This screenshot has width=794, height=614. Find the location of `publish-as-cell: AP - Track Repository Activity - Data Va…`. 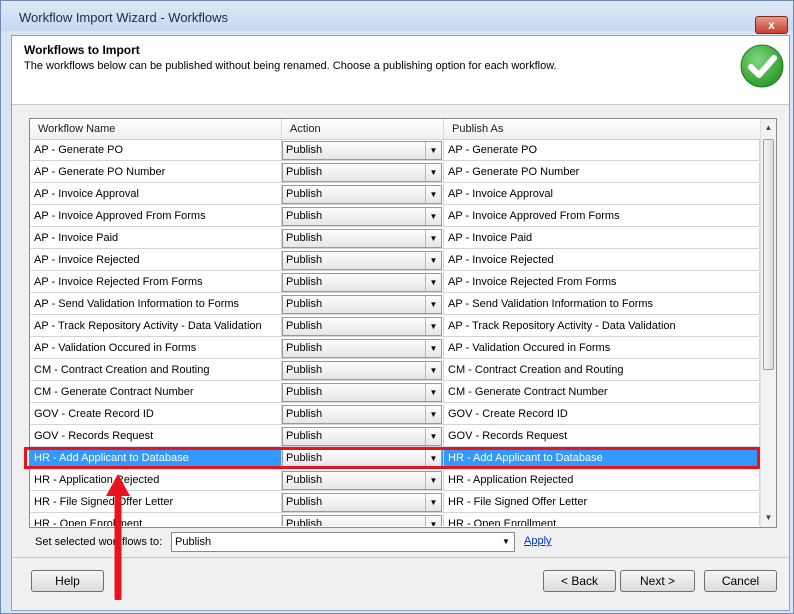

publish-as-cell: AP - Track Repository Activity - Data Va… is located at coordinates (602, 326).